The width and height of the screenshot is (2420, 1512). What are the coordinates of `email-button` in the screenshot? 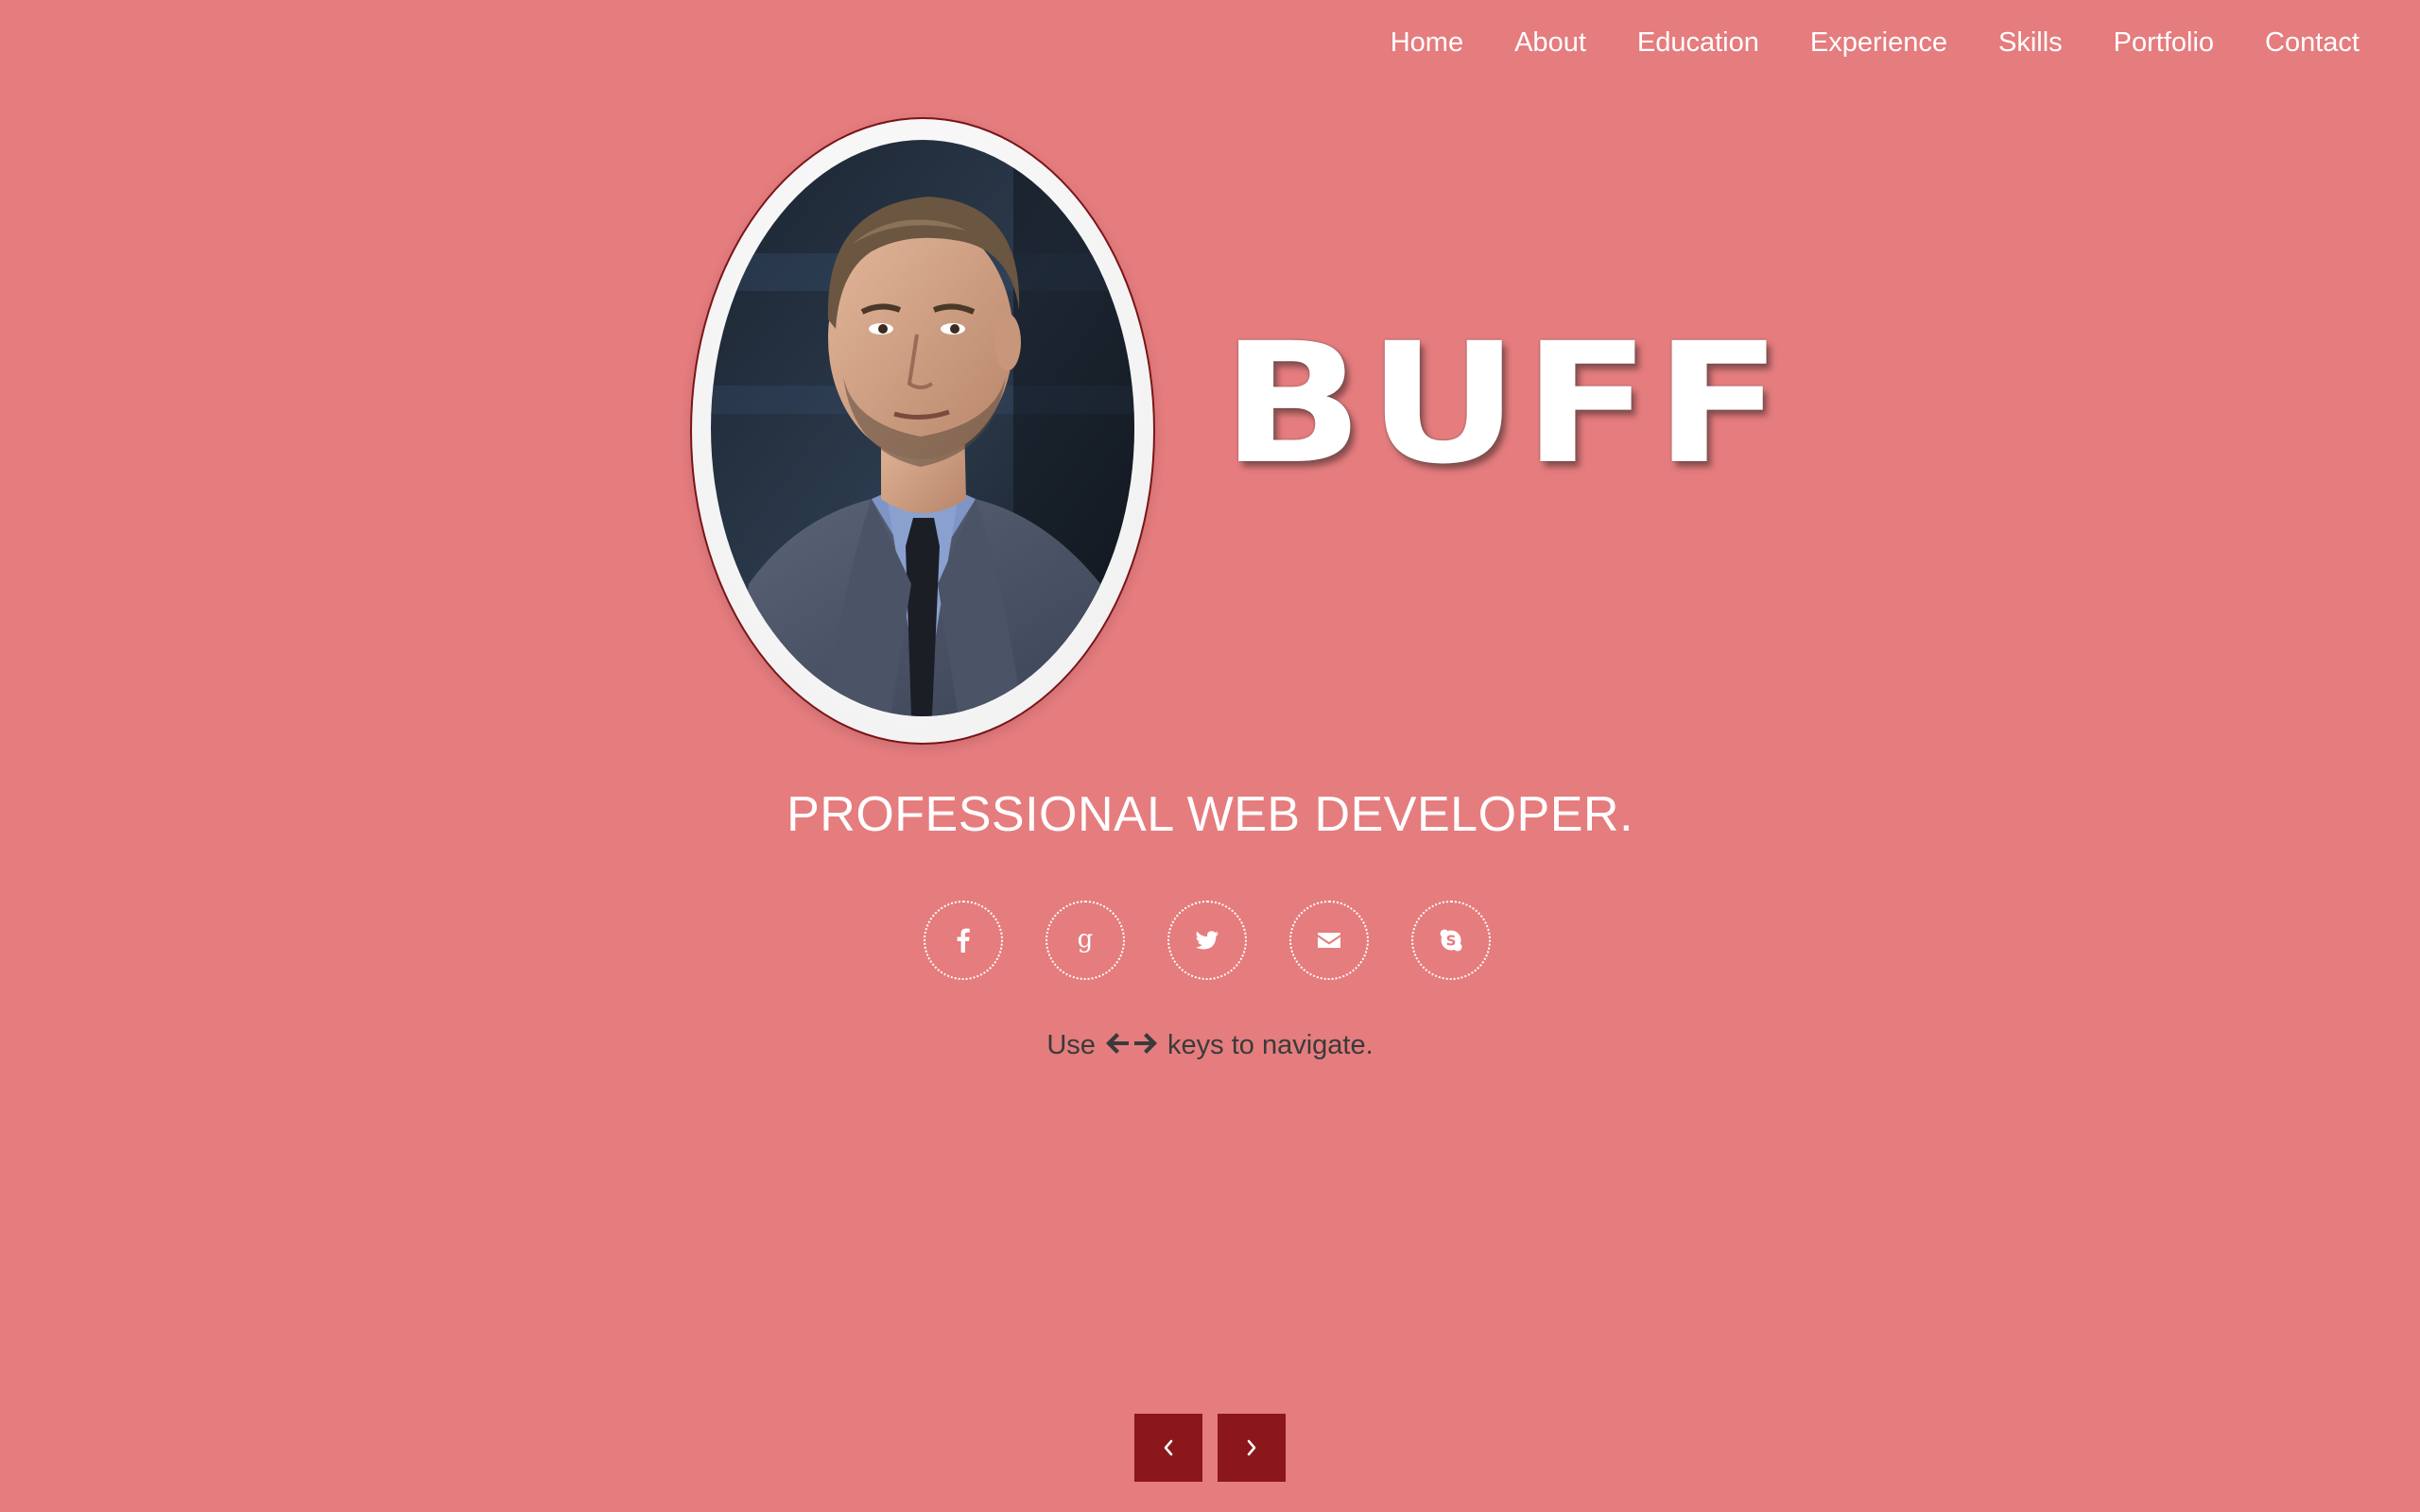 It's located at (1329, 940).